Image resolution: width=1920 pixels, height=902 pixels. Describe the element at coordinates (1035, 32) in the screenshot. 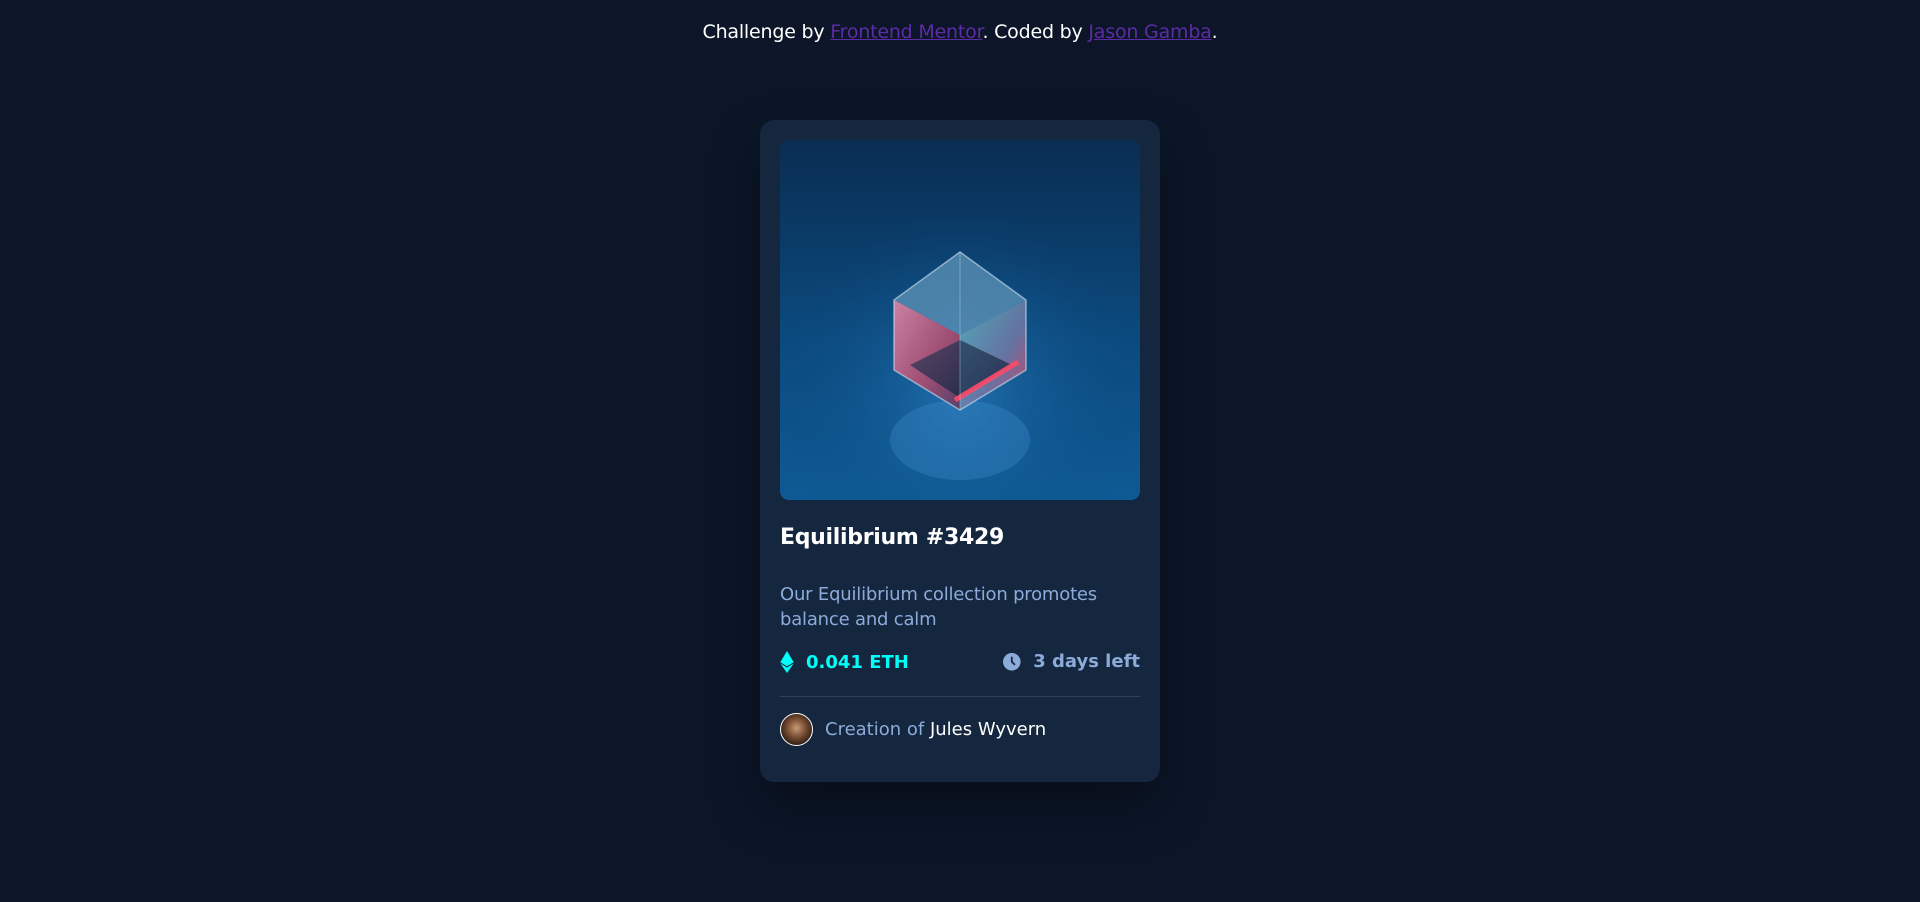

I see `attribution-middle: . Coded by` at that location.